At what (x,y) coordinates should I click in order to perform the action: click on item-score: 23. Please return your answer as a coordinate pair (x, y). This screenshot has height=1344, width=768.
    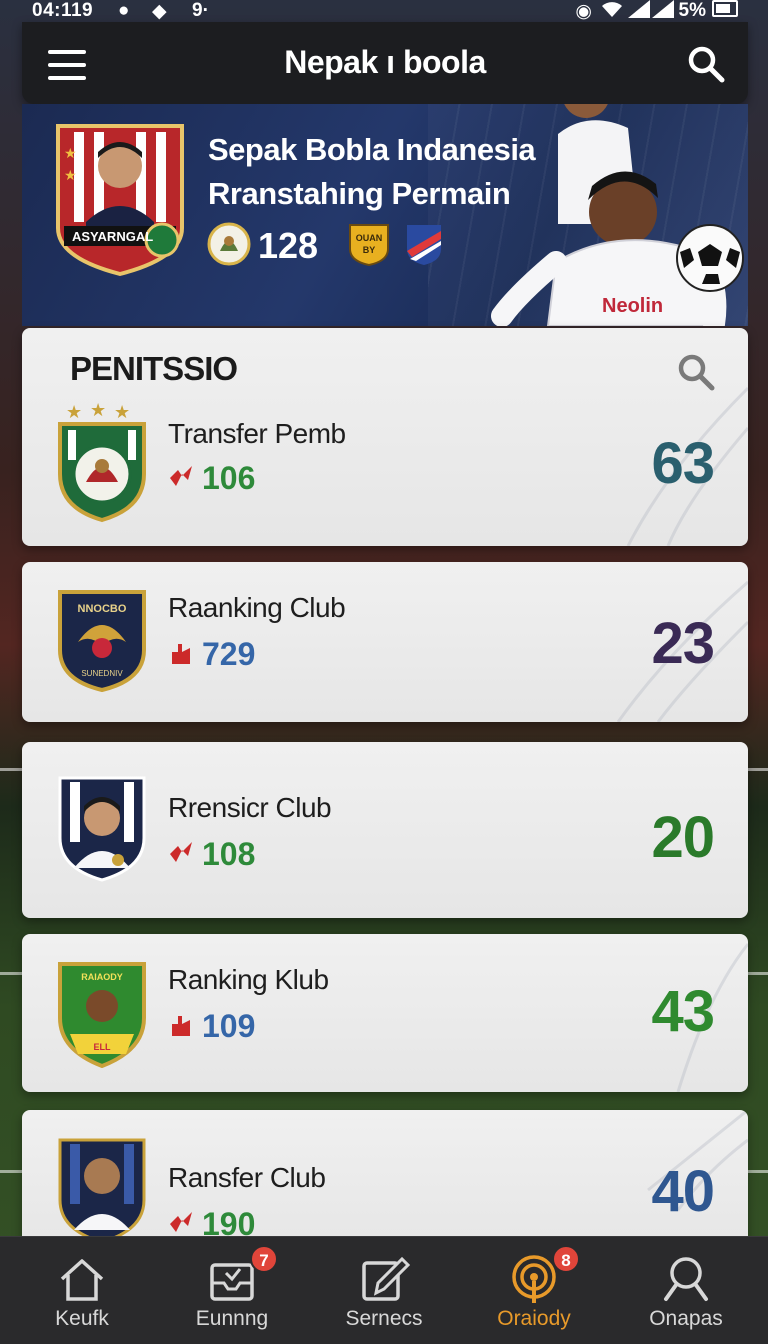
    Looking at the image, I should click on (683, 643).